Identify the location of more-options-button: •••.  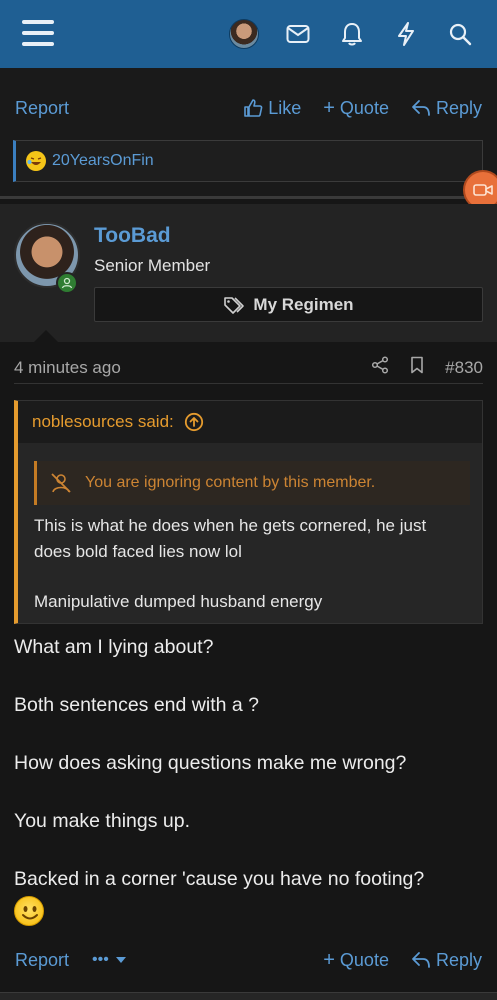
(109, 960).